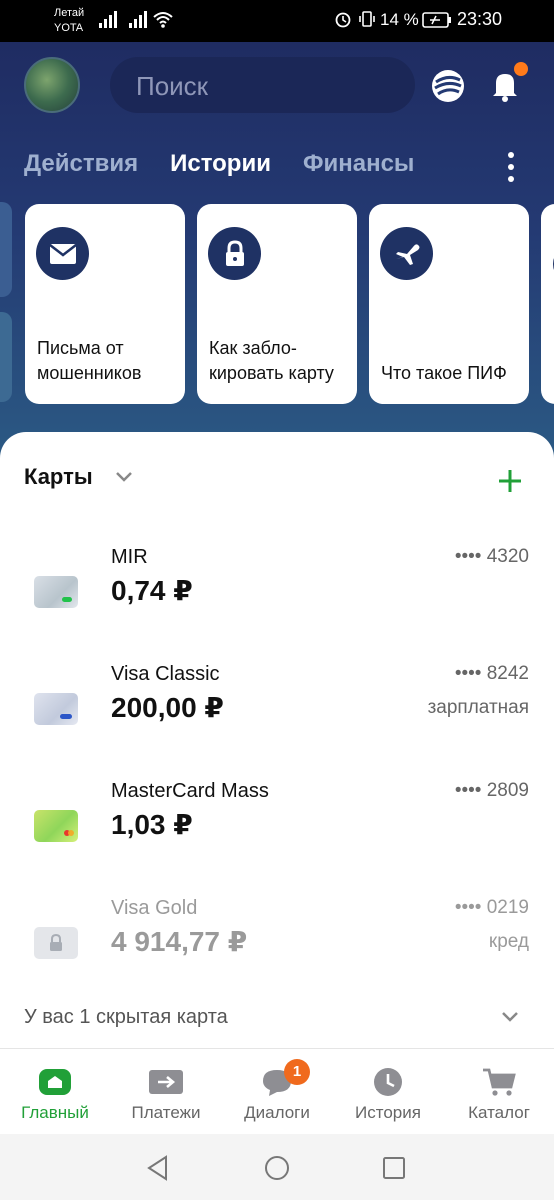 The width and height of the screenshot is (554, 1200). What do you see at coordinates (262, 85) in the screenshot?
I see `search-input: Поиск` at bounding box center [262, 85].